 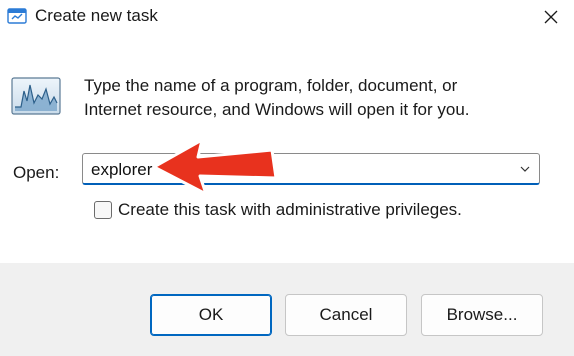 I want to click on close-icon, so click(x=551, y=17).